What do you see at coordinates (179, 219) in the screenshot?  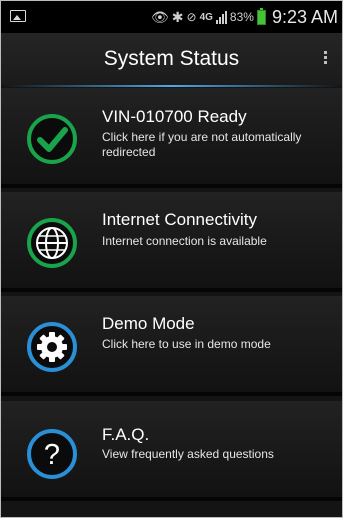 I see `item-title: Internet Connectivity` at bounding box center [179, 219].